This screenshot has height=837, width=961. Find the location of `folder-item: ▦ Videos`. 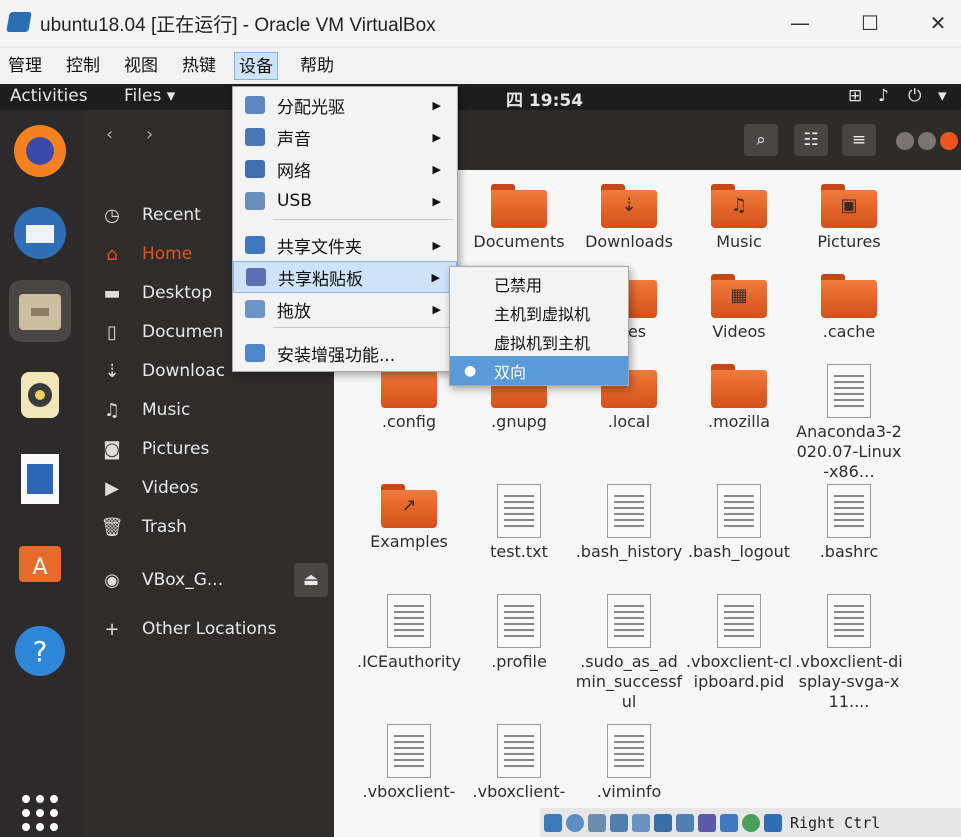

folder-item: ▦ Videos is located at coordinates (739, 308).